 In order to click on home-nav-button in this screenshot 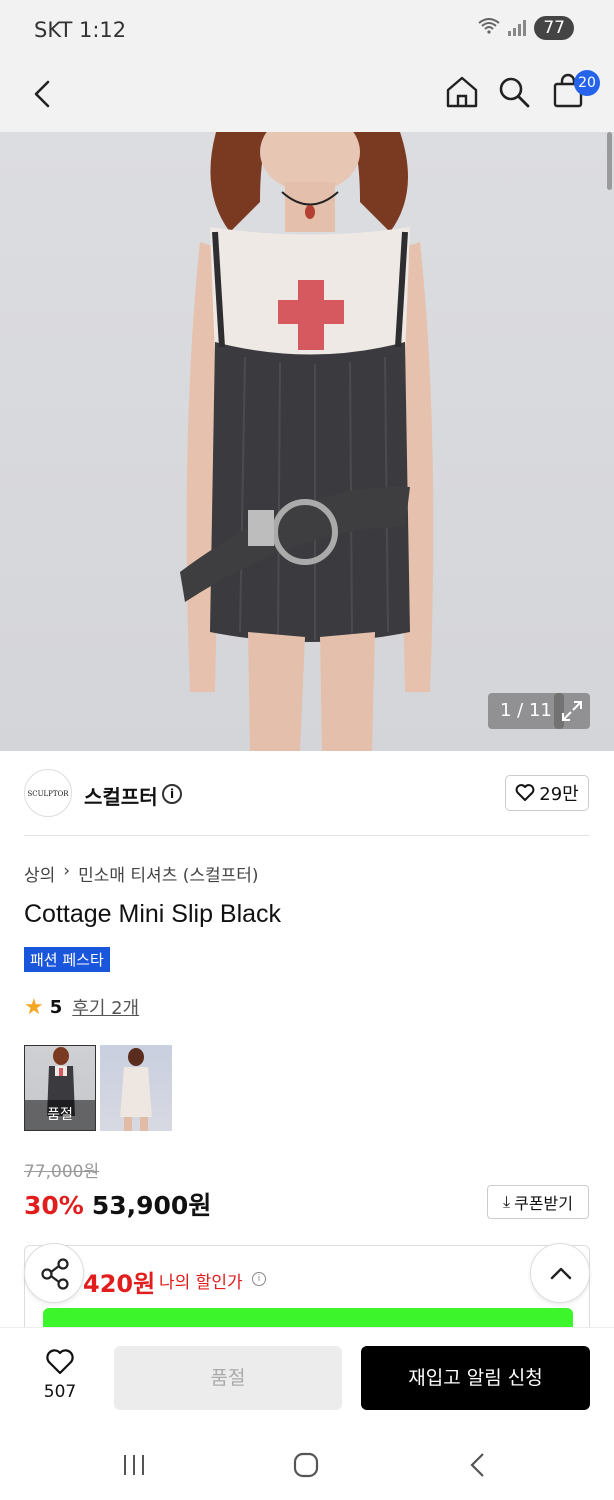, I will do `click(306, 1465)`.